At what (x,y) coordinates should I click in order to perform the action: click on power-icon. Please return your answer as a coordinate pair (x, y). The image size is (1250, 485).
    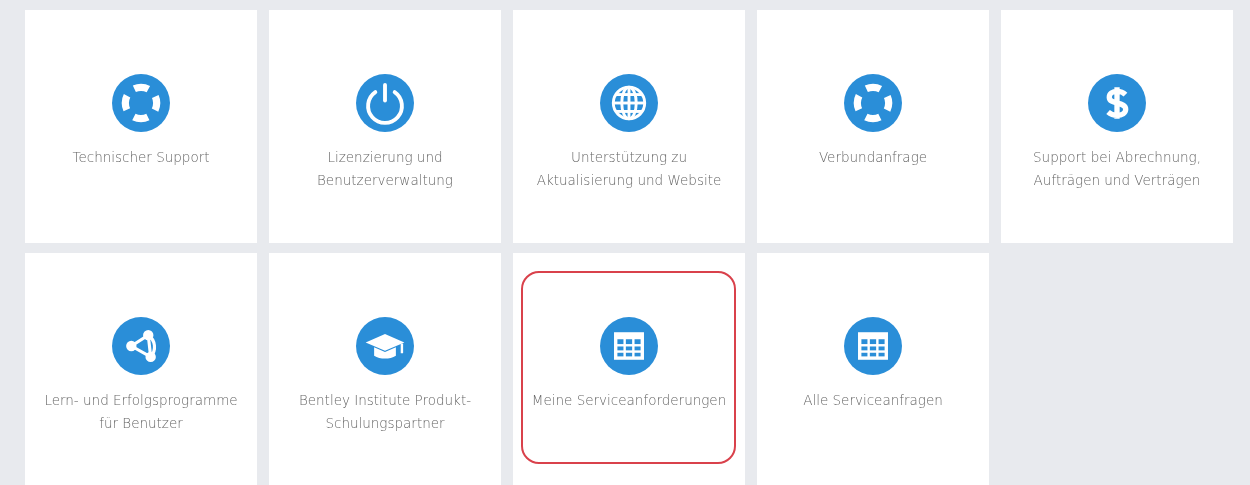
    Looking at the image, I should click on (385, 103).